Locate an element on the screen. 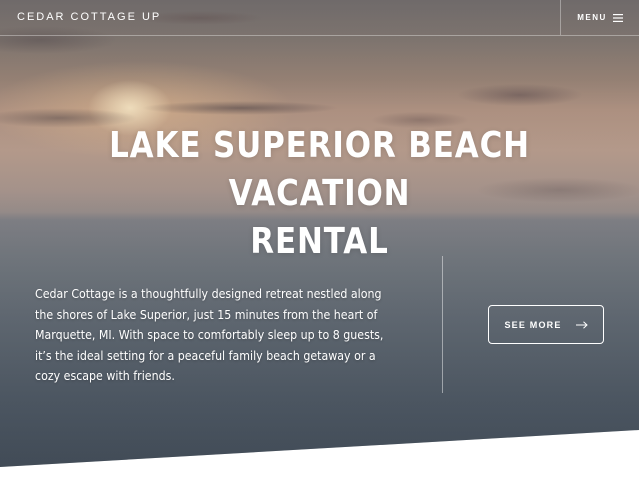  menu-label: MENU is located at coordinates (592, 17).